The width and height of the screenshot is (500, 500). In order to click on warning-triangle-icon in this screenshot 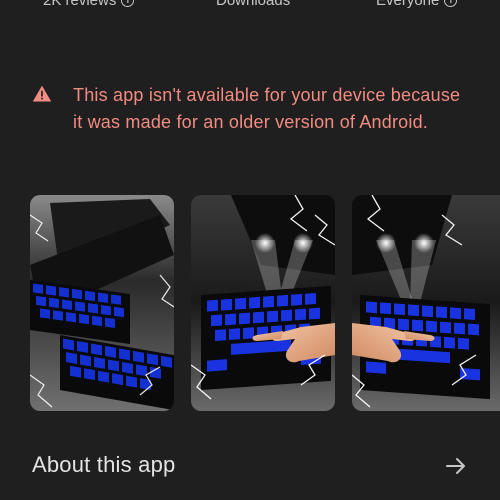, I will do `click(42, 93)`.